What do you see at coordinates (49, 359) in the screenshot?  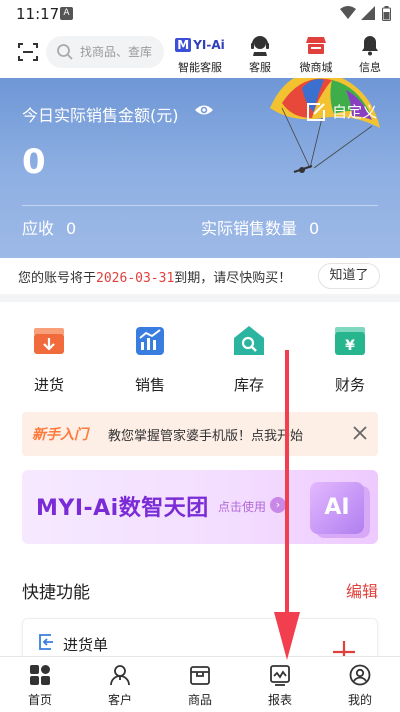 I see `grid-item-purchase: 进货` at bounding box center [49, 359].